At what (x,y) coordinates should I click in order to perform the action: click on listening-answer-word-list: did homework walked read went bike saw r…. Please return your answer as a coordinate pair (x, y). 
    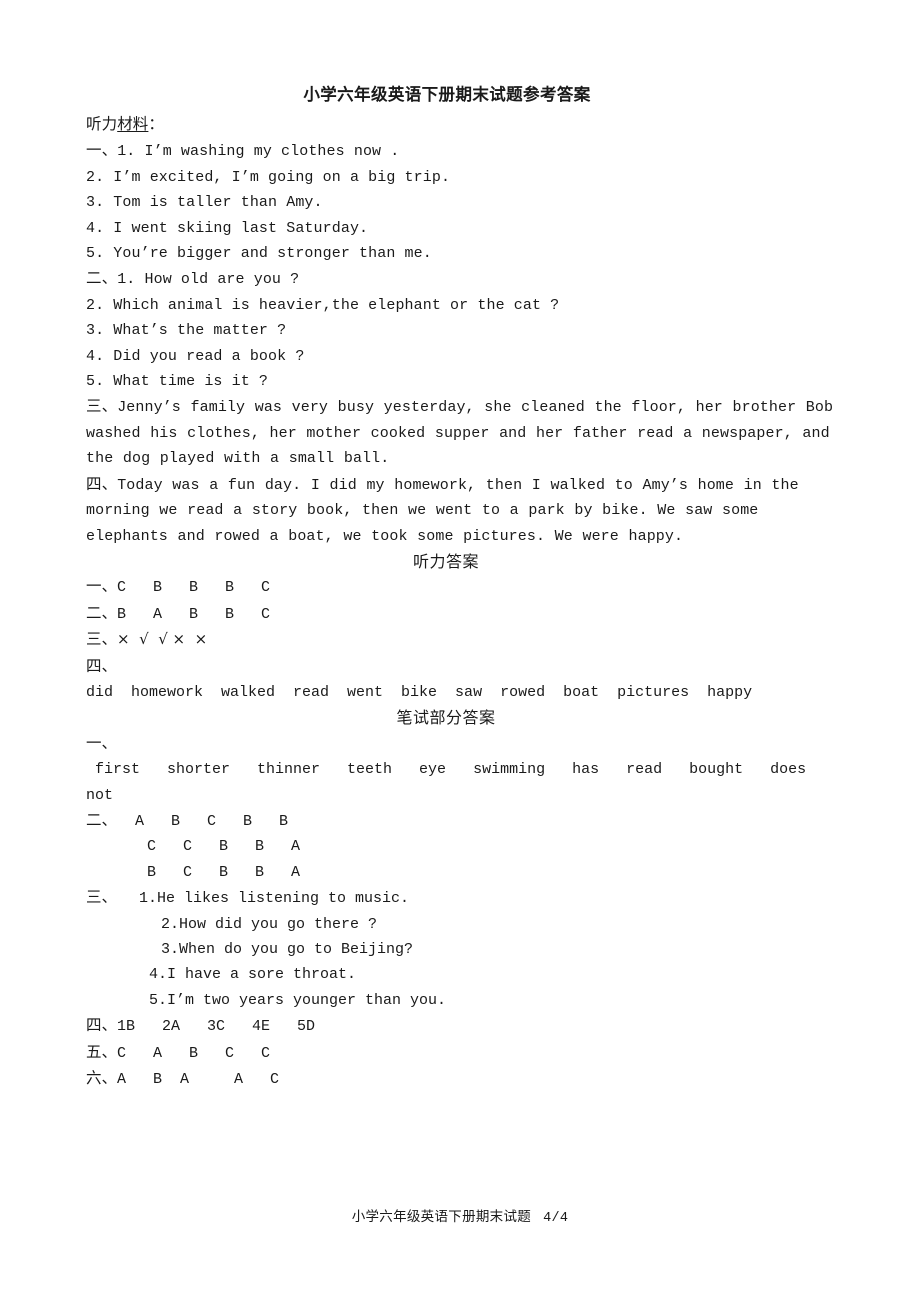
    Looking at the image, I should click on (419, 692).